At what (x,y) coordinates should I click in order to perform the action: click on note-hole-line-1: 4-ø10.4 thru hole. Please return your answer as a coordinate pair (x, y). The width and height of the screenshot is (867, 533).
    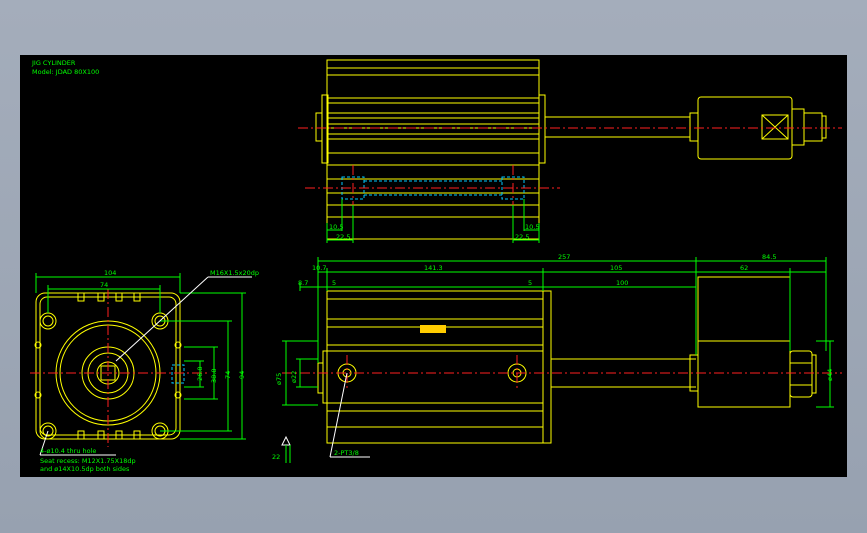
    Looking at the image, I should click on (68, 451).